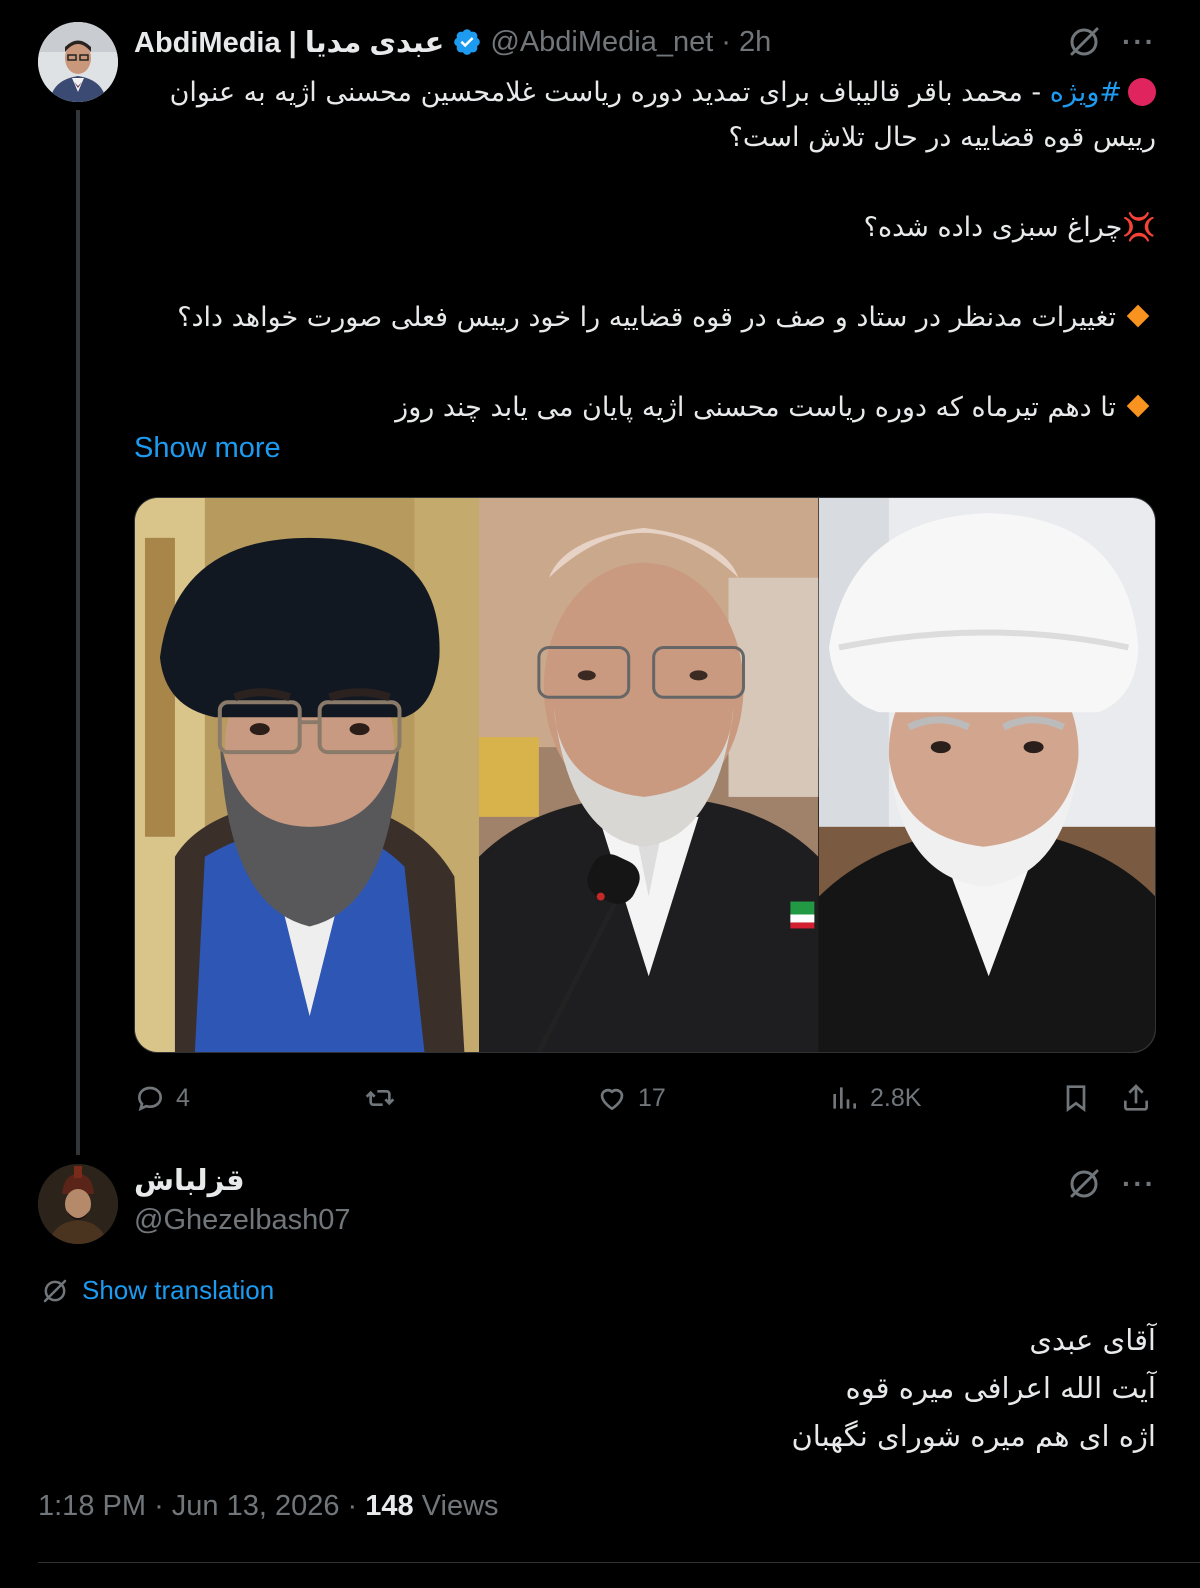  I want to click on reply-author-avatar, so click(78, 1204).